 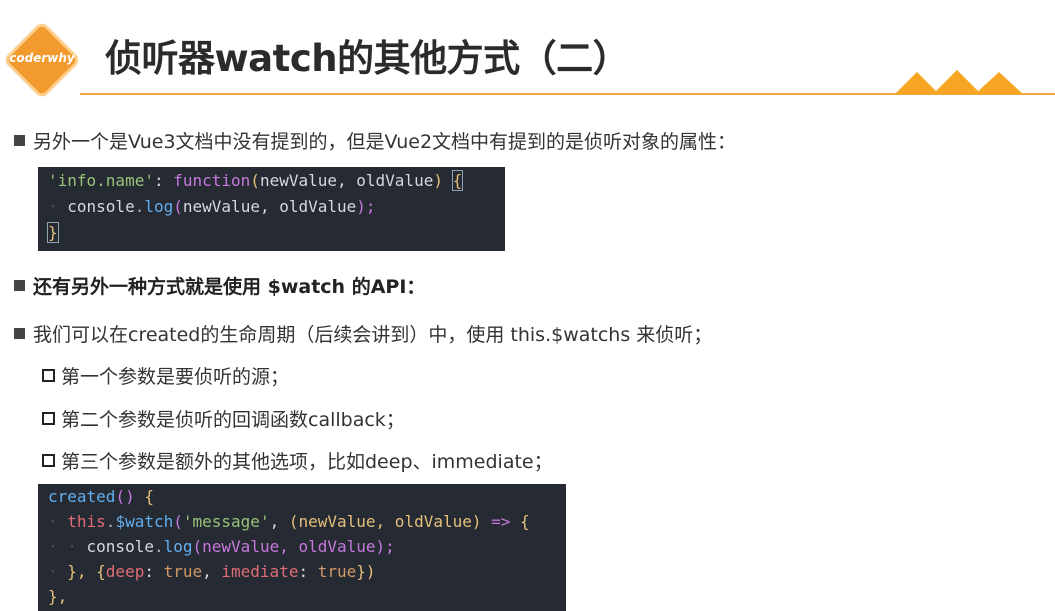 What do you see at coordinates (367, 58) in the screenshot?
I see `slide-title: 侦听器watch的其他方式（二）` at bounding box center [367, 58].